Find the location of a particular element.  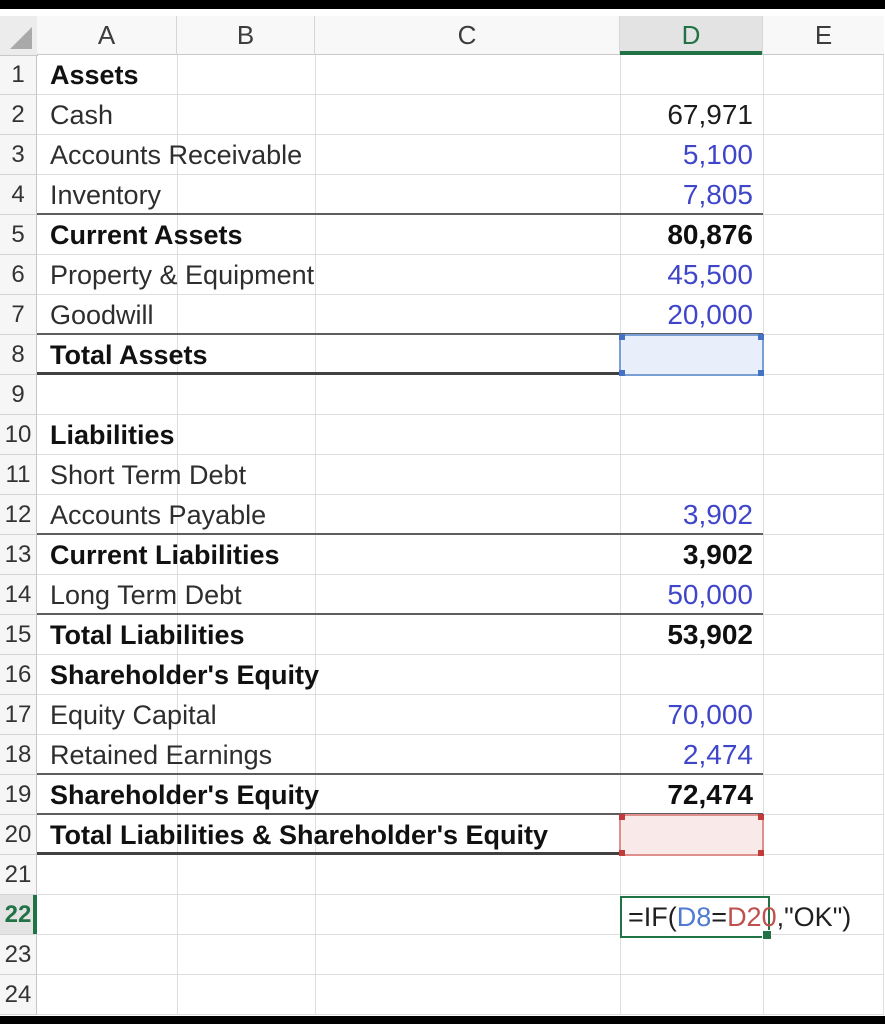

row-header-11: 11 is located at coordinates (18, 475).